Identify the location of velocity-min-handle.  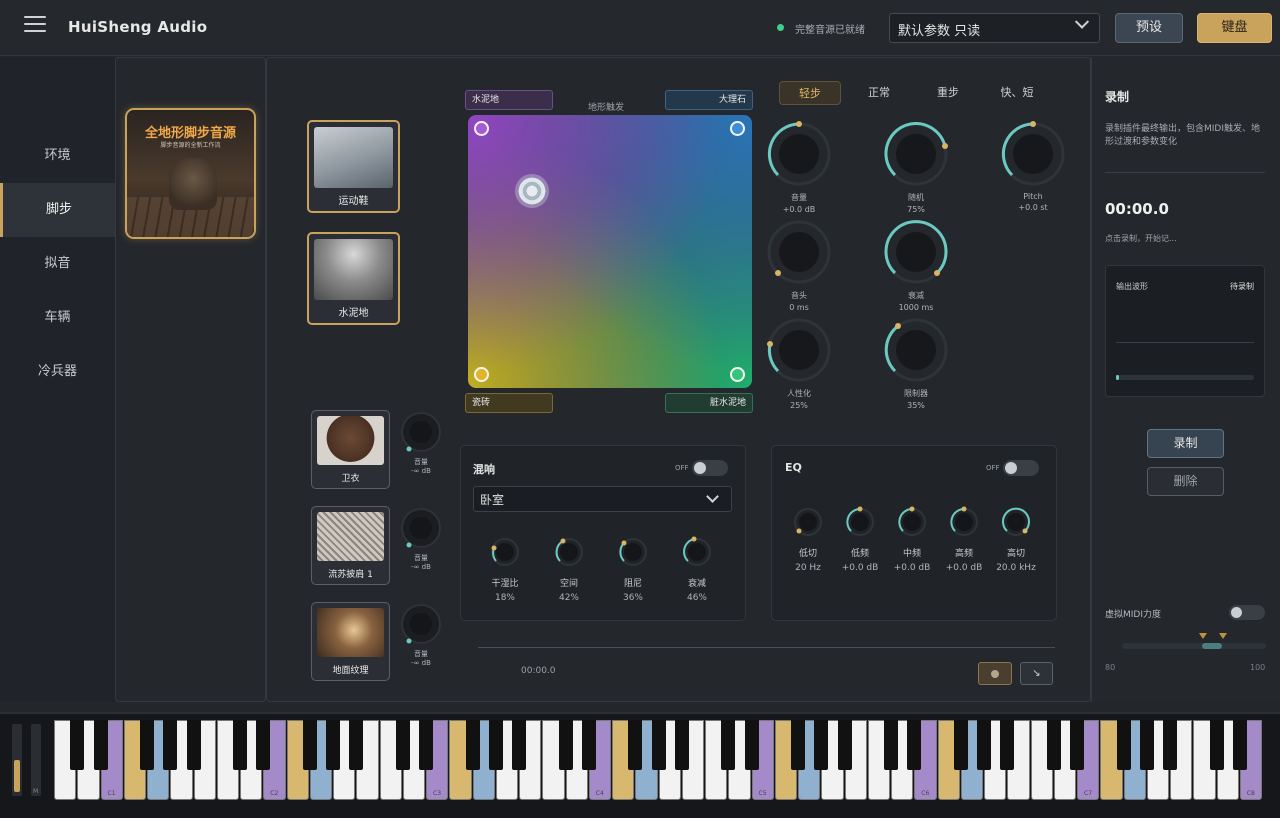
(1203, 636).